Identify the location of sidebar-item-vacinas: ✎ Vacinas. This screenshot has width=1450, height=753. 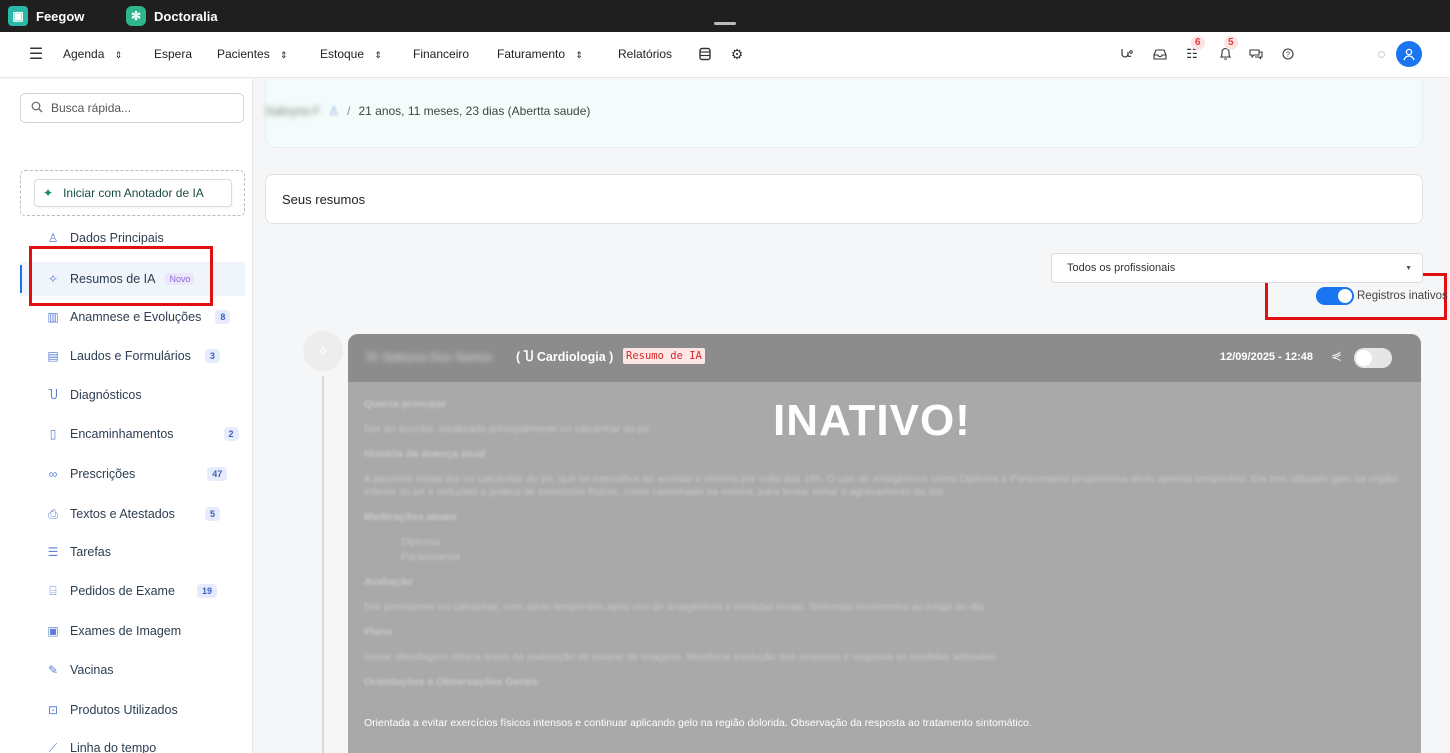
(132, 670).